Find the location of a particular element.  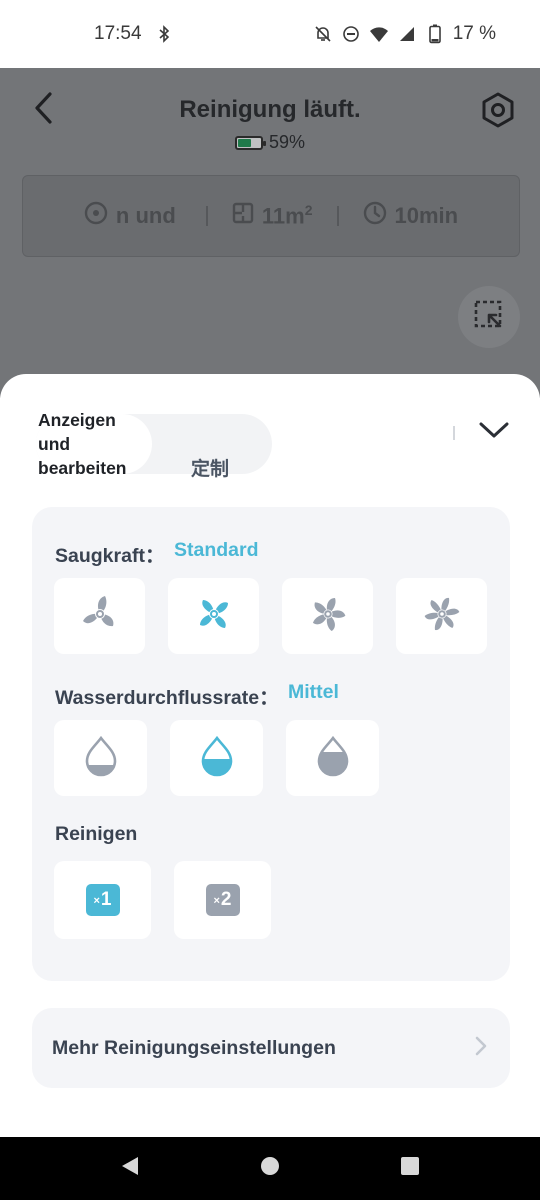

info-mode: n und \ is located at coordinates (133, 216).